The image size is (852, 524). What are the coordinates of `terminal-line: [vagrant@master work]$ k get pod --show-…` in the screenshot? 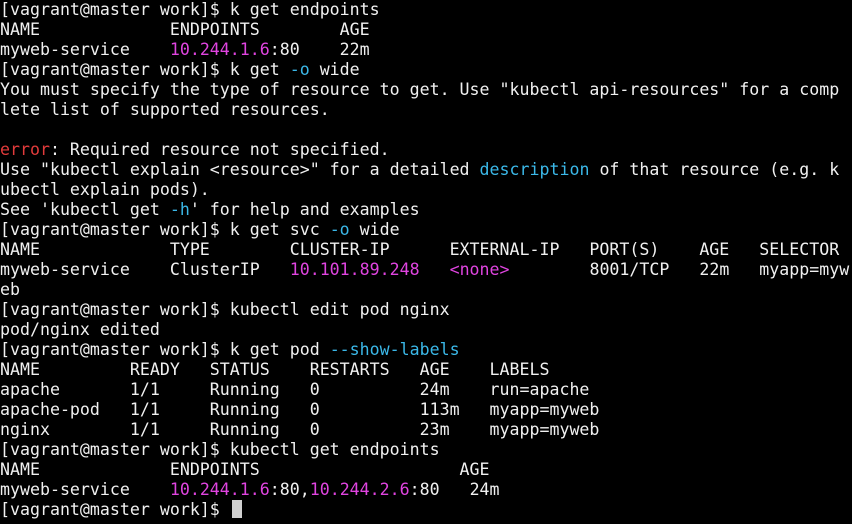 It's located at (426, 350).